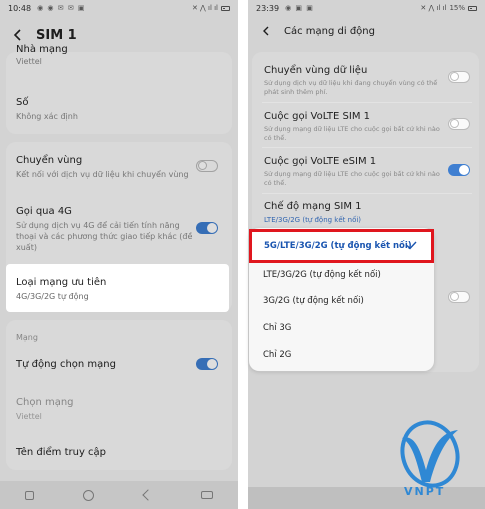 The height and width of the screenshot is (509, 485). What do you see at coordinates (338, 246) in the screenshot?
I see `selected-option-label: 5G/LTE/3G/2G (tự động kết nối)` at bounding box center [338, 246].